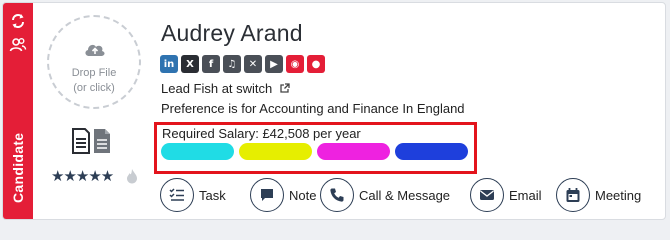 Image resolution: width=670 pixels, height=240 pixels. I want to click on people-icon, so click(18, 45).